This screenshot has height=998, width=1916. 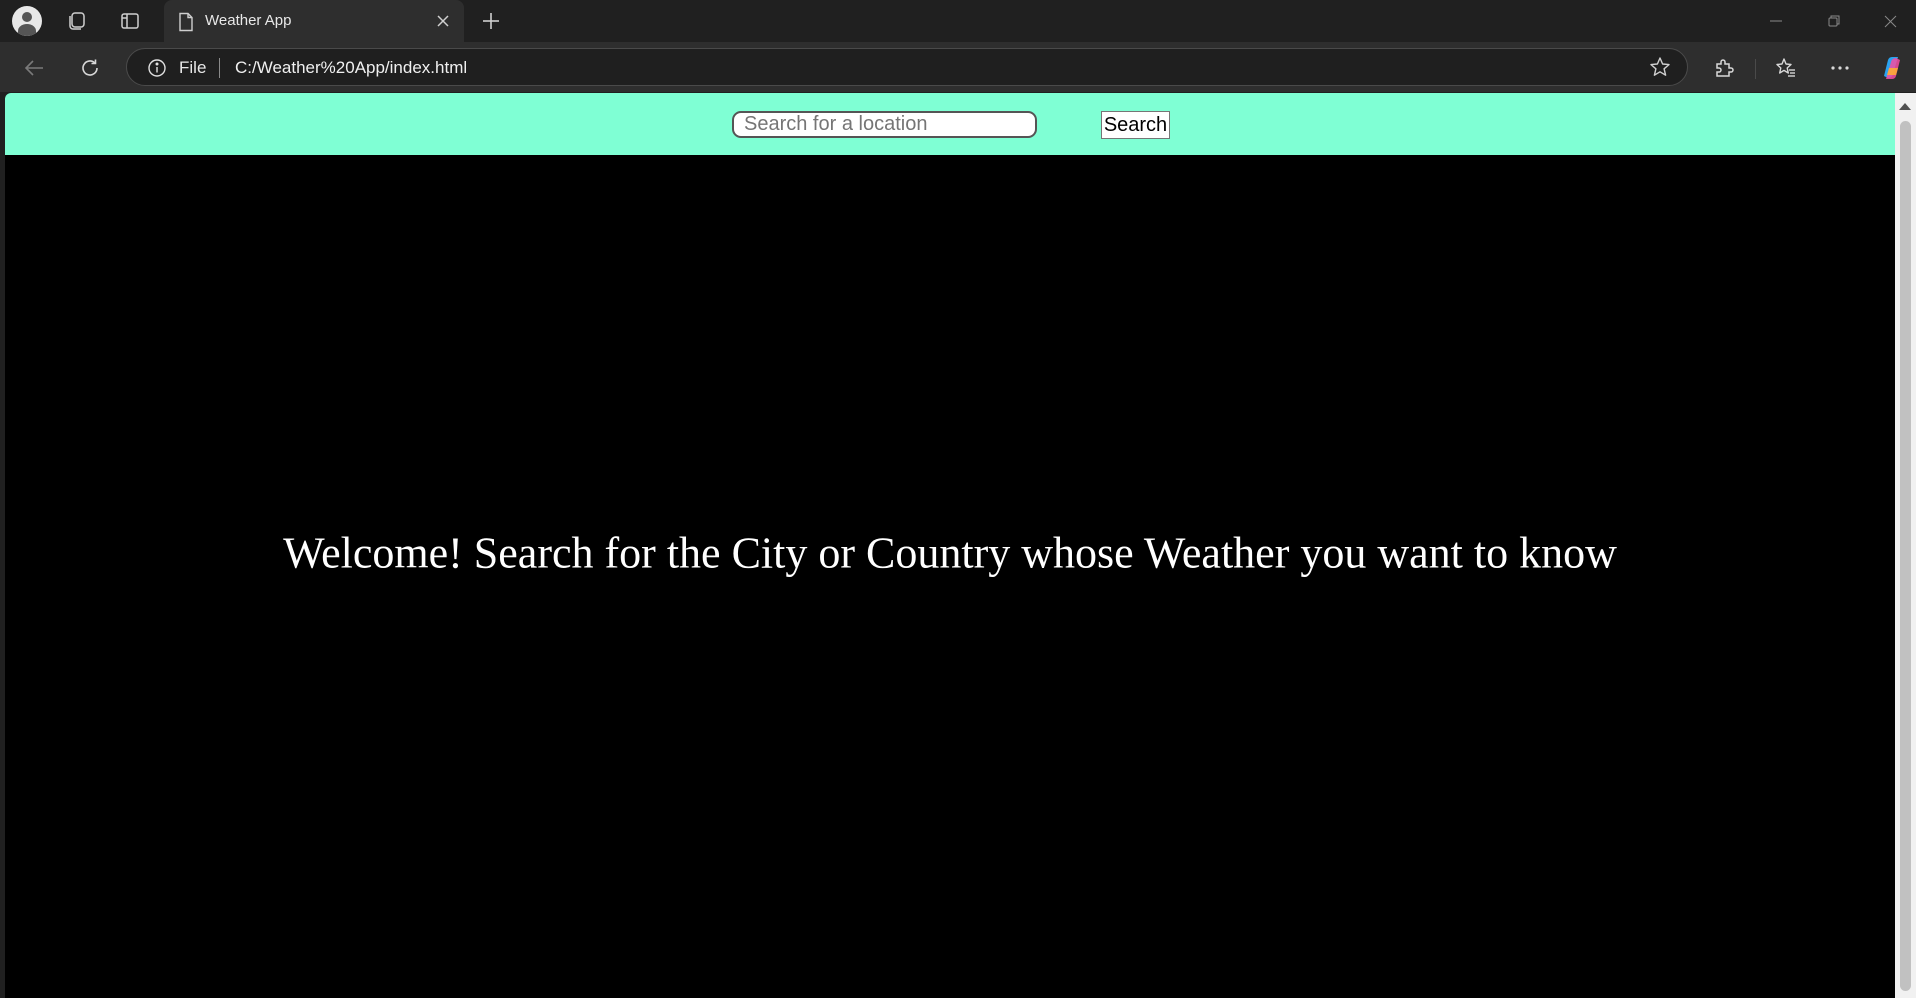 What do you see at coordinates (27, 21) in the screenshot?
I see `profile-icon` at bounding box center [27, 21].